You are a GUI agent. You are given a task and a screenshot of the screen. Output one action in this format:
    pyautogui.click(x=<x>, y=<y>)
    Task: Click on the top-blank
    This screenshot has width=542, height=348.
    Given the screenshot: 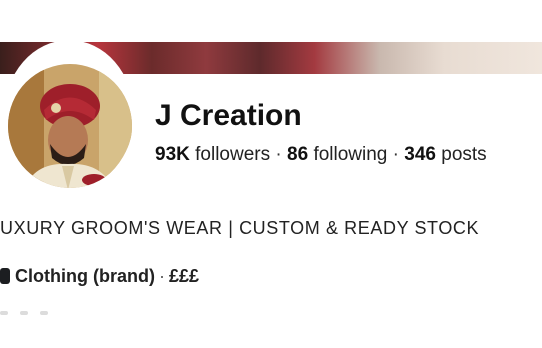 What is the action you would take?
    pyautogui.click(x=271, y=21)
    